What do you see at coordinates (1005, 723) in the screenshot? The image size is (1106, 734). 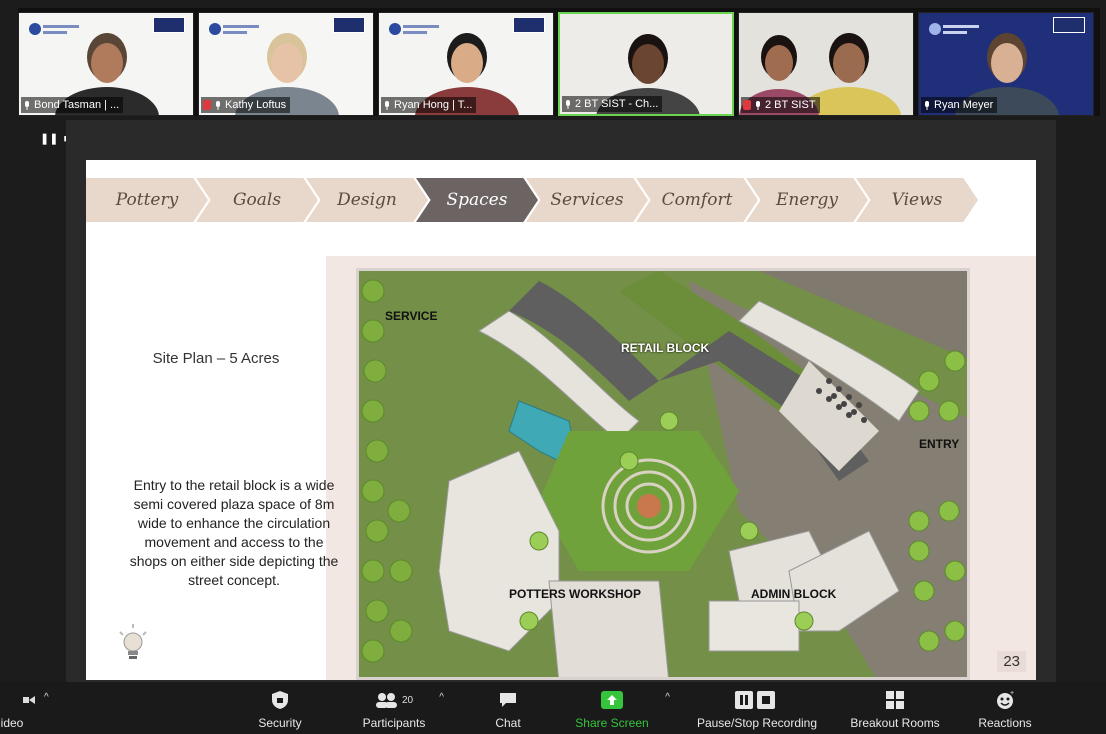 I see `reactions-label: Reactions` at bounding box center [1005, 723].